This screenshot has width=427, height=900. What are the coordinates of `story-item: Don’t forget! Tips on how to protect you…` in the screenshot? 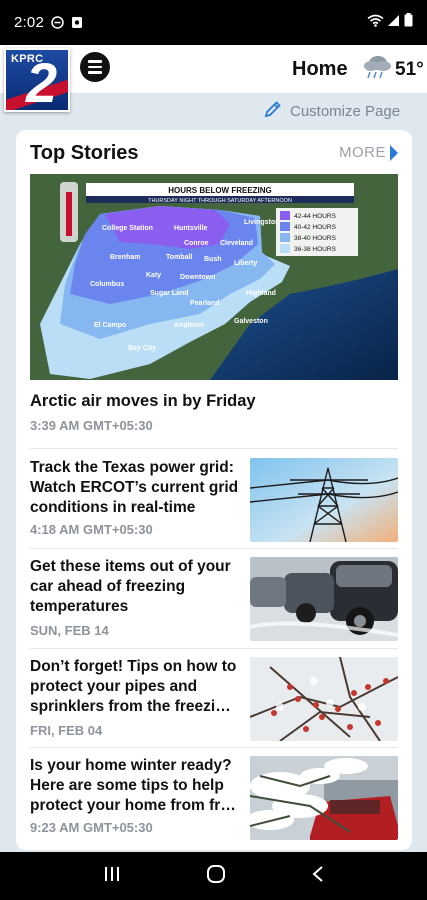 It's located at (214, 705).